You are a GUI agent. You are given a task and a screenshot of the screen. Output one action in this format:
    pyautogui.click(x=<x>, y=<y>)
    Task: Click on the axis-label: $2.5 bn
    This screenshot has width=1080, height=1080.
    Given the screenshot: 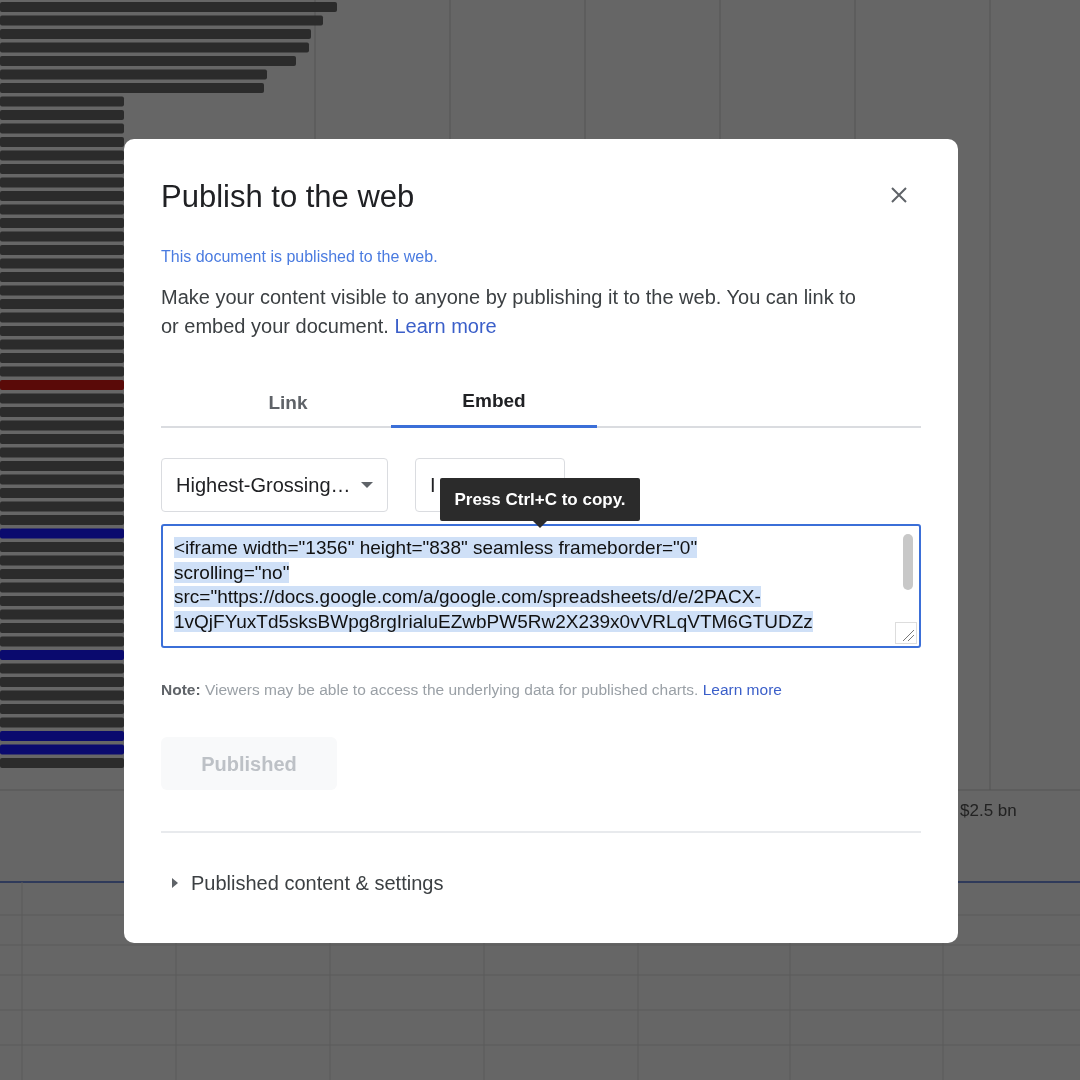 What is the action you would take?
    pyautogui.click(x=988, y=811)
    